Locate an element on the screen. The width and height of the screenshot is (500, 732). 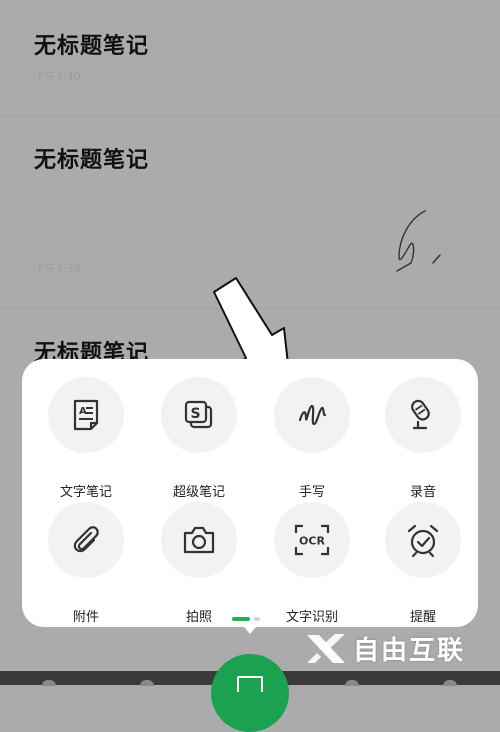
camera-icon is located at coordinates (199, 540).